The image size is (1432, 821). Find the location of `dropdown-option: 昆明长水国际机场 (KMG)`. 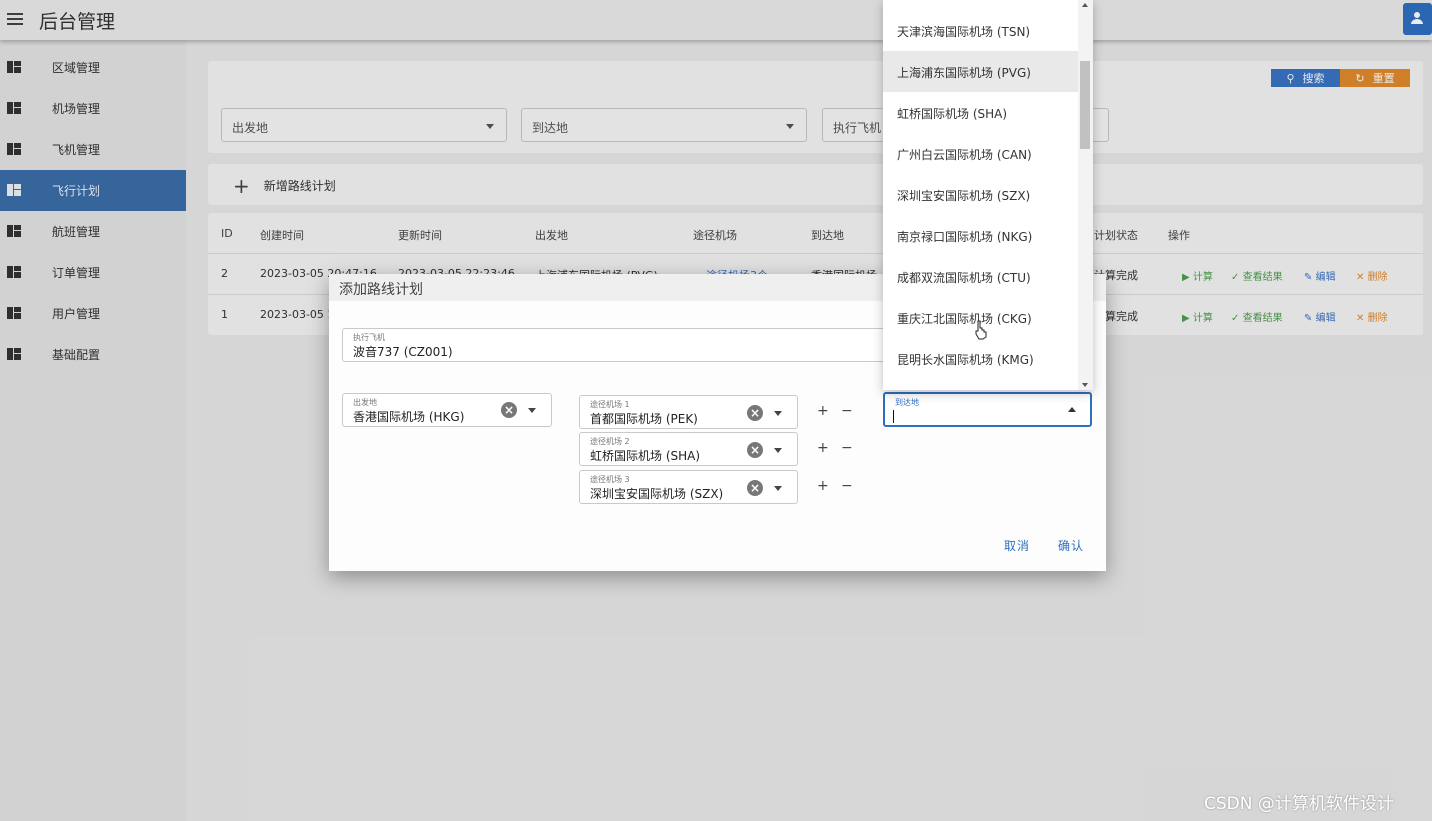

dropdown-option: 昆明长水国际机场 (KMG) is located at coordinates (980, 358).